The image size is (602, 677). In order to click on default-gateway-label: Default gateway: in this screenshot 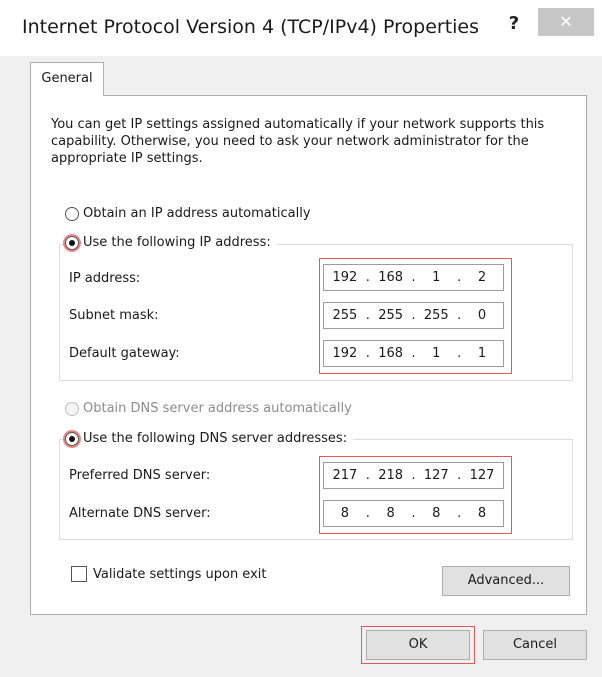, I will do `click(124, 353)`.